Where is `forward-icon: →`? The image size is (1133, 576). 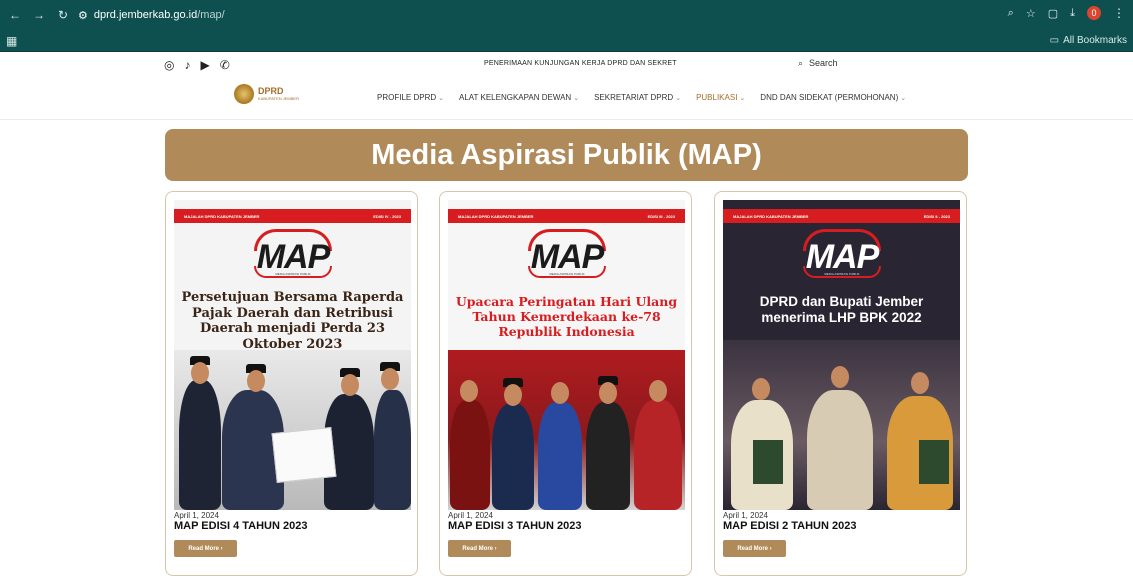 forward-icon: → is located at coordinates (39, 15).